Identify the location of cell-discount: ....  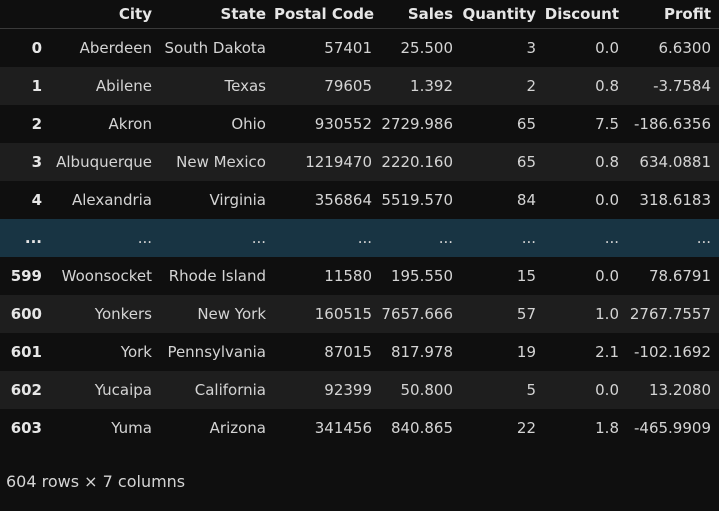
(585, 237).